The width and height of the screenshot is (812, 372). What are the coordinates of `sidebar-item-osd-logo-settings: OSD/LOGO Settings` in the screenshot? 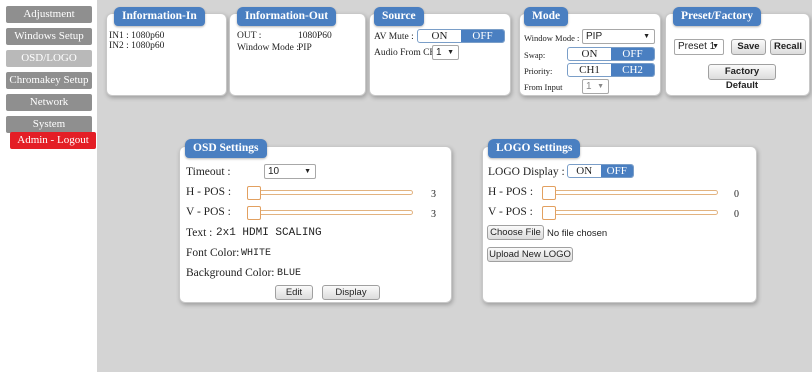 It's located at (49, 65).